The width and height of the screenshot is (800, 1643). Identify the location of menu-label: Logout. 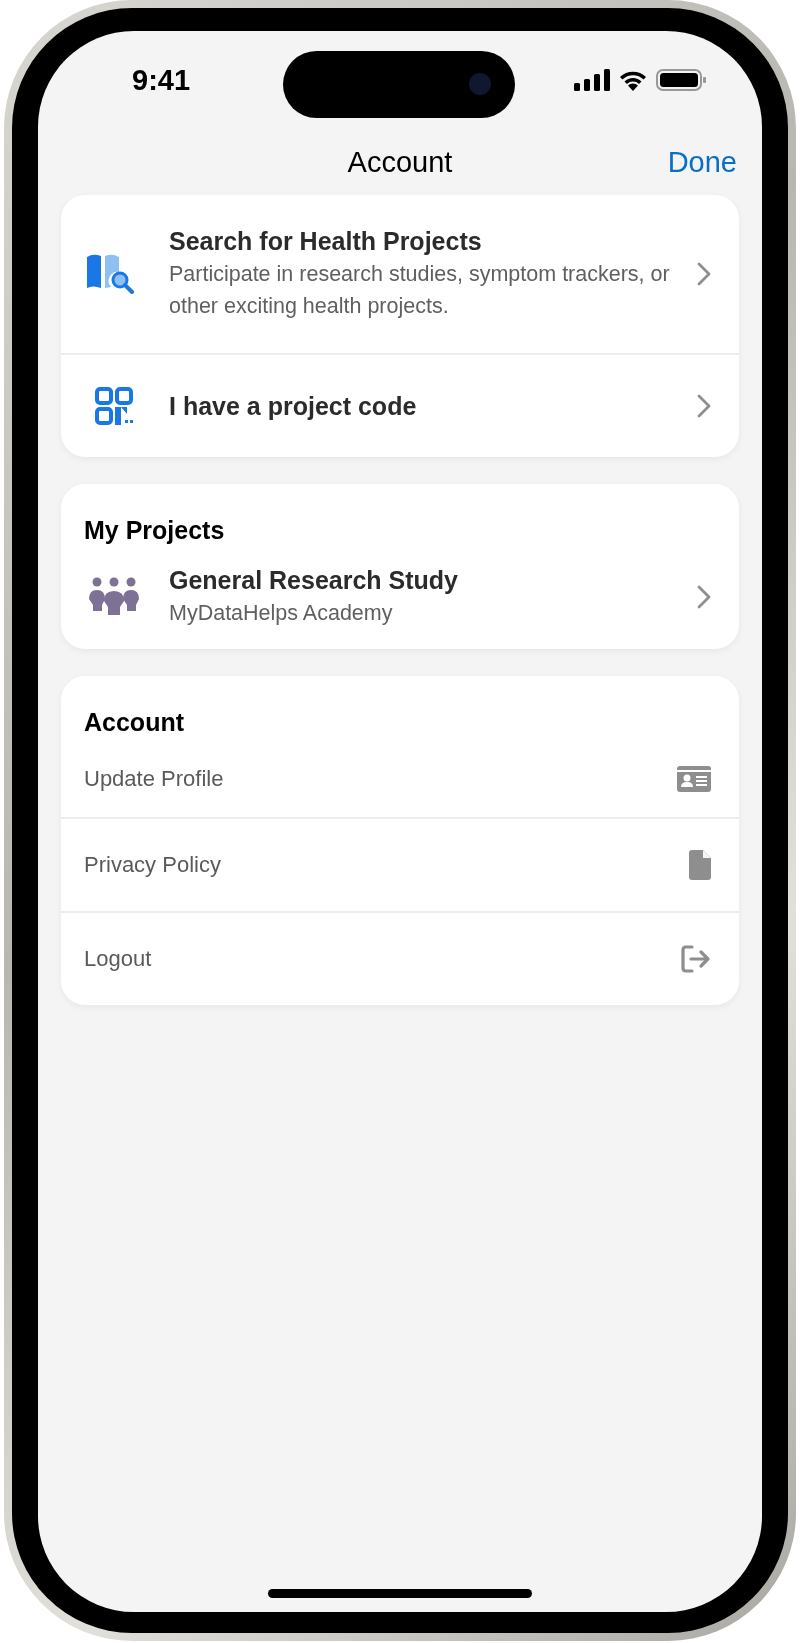
(118, 959).